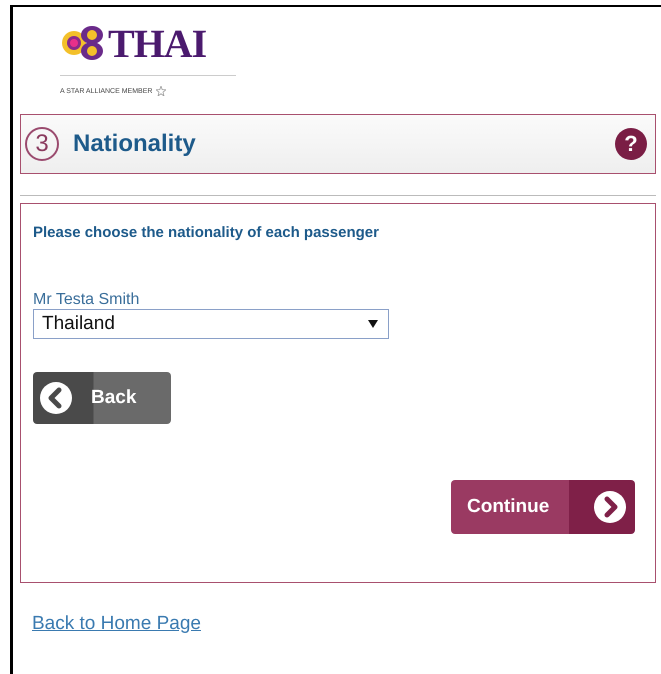  I want to click on continue-button: Continue, so click(543, 507).